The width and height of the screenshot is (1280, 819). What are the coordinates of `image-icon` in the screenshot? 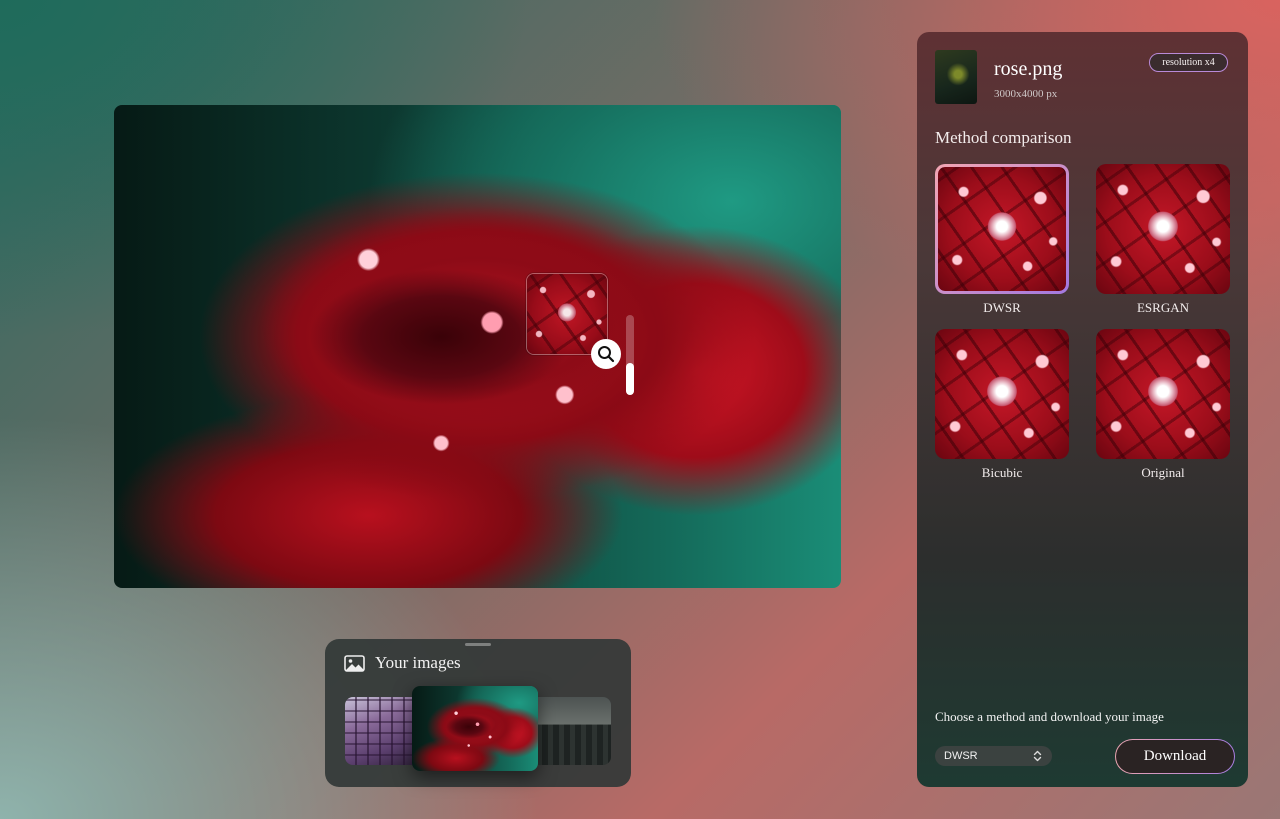 It's located at (354, 663).